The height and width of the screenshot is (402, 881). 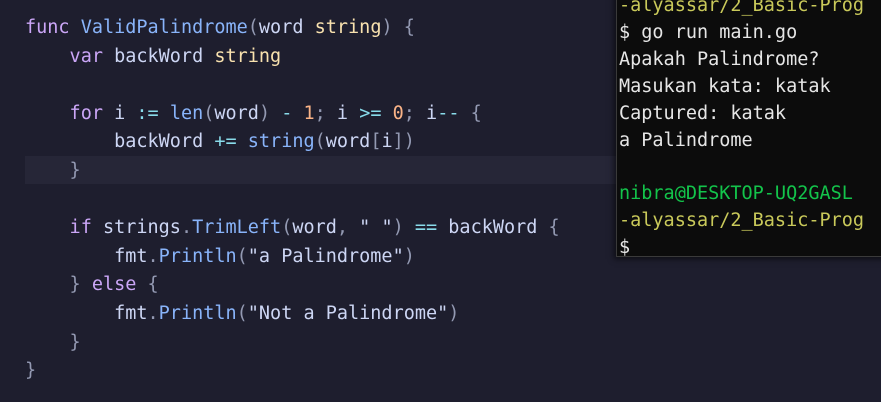 I want to click on code-line: for i := len(word) - 1; i >= 0; i-- {, so click(x=253, y=114).